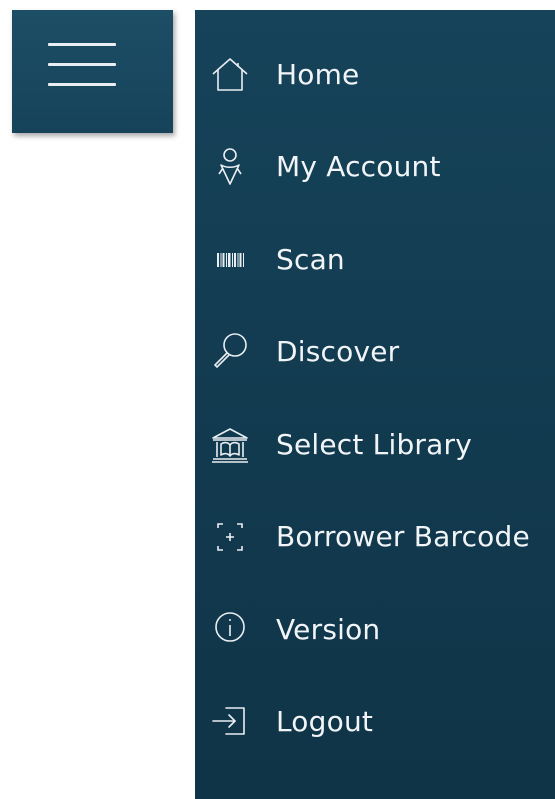 This screenshot has width=555, height=799. What do you see at coordinates (318, 74) in the screenshot?
I see `menu-item-label: Home` at bounding box center [318, 74].